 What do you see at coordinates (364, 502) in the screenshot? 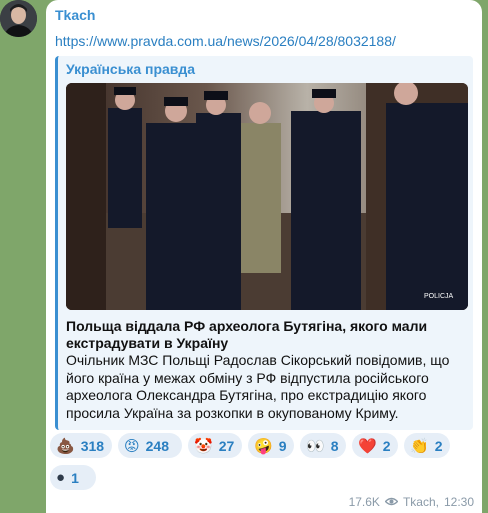
I see `view-count: 17.6K` at bounding box center [364, 502].